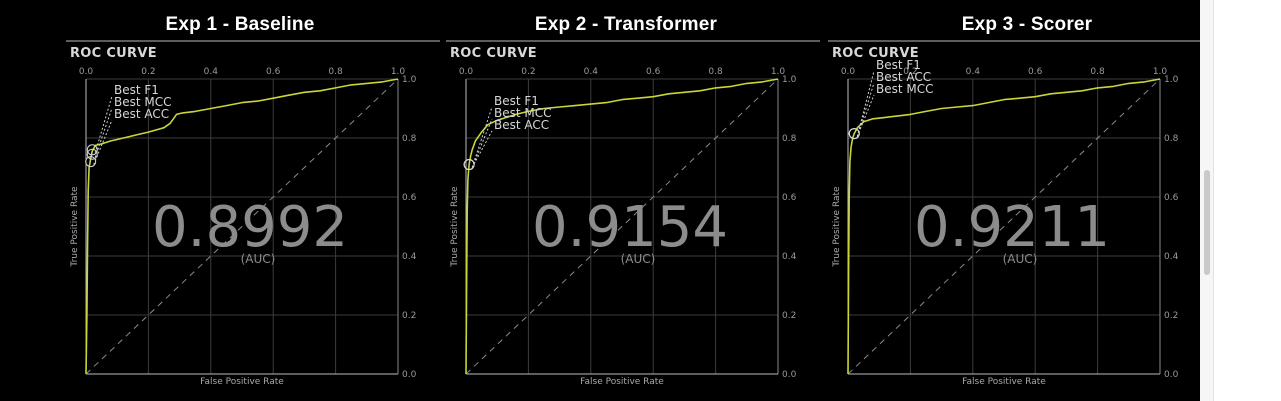  I want to click on marker-label: Best MCC, so click(905, 89).